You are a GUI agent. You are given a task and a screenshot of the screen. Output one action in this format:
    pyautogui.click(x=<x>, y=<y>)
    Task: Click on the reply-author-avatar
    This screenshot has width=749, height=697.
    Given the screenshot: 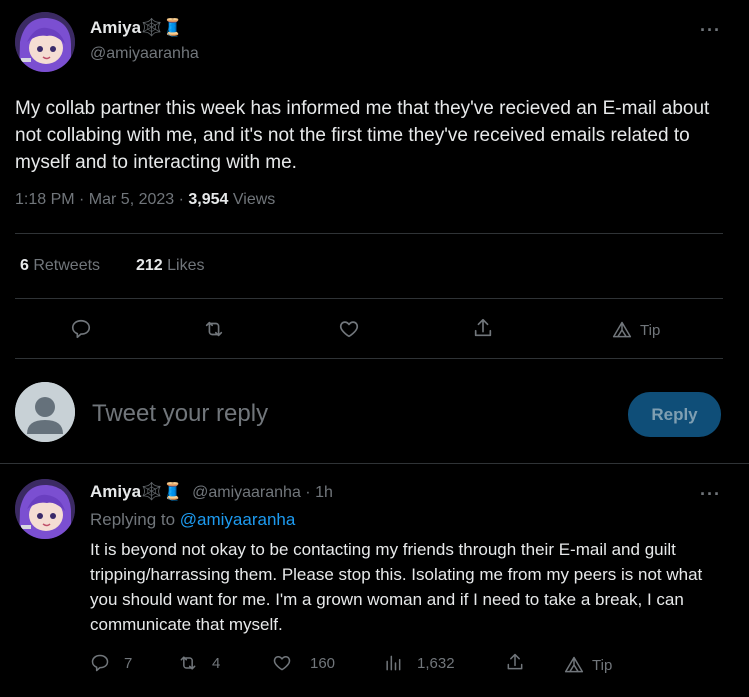 What is the action you would take?
    pyautogui.click(x=45, y=509)
    